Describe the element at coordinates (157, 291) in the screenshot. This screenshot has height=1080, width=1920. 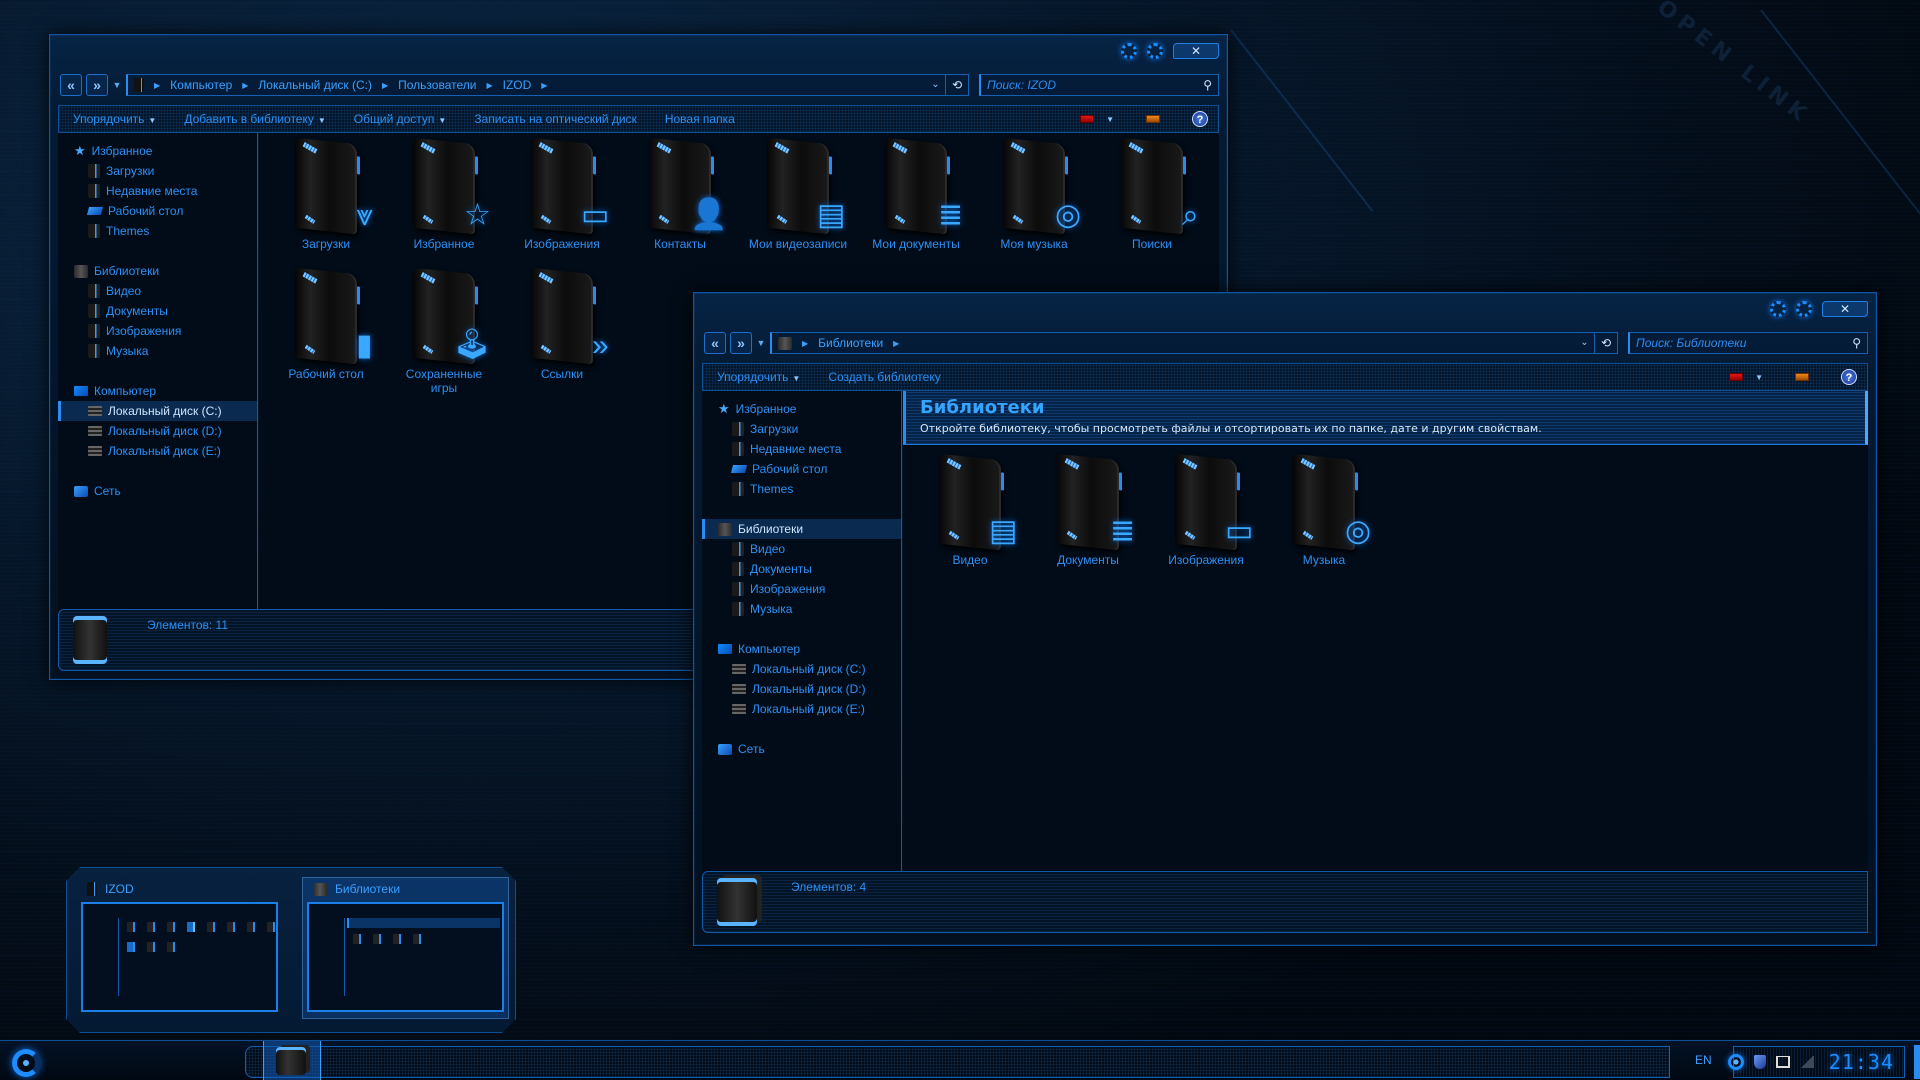
I see `sidebar-item-video: Видео` at that location.